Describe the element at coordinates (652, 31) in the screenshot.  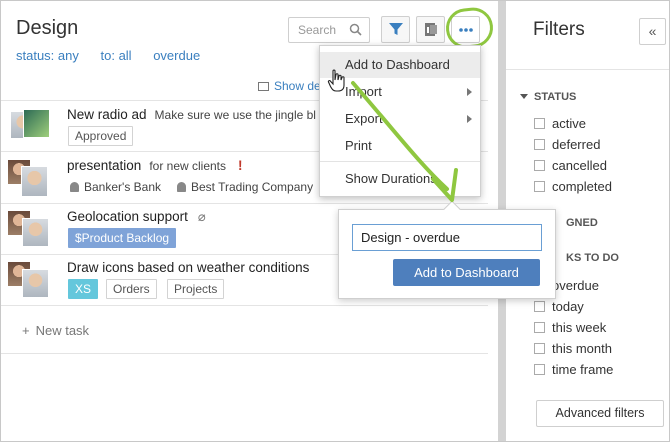
I see `collapse-panel-button: «` at that location.